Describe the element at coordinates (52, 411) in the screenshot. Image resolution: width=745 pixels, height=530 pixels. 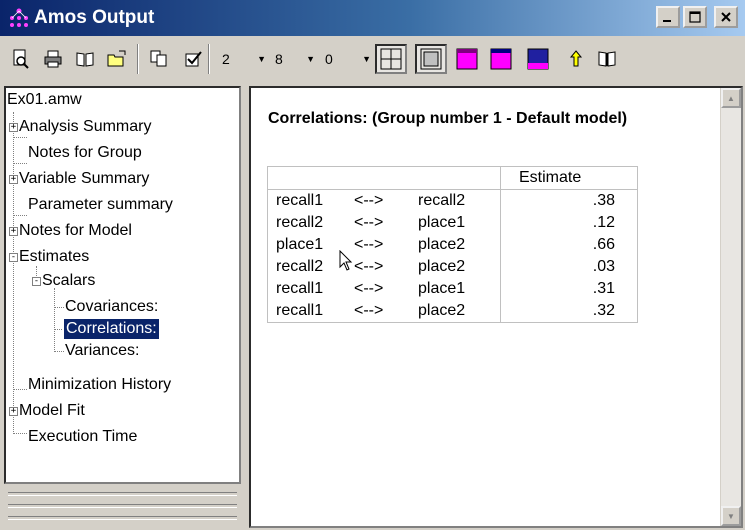
I see `tree-item-model-fit: Model Fit` at that location.